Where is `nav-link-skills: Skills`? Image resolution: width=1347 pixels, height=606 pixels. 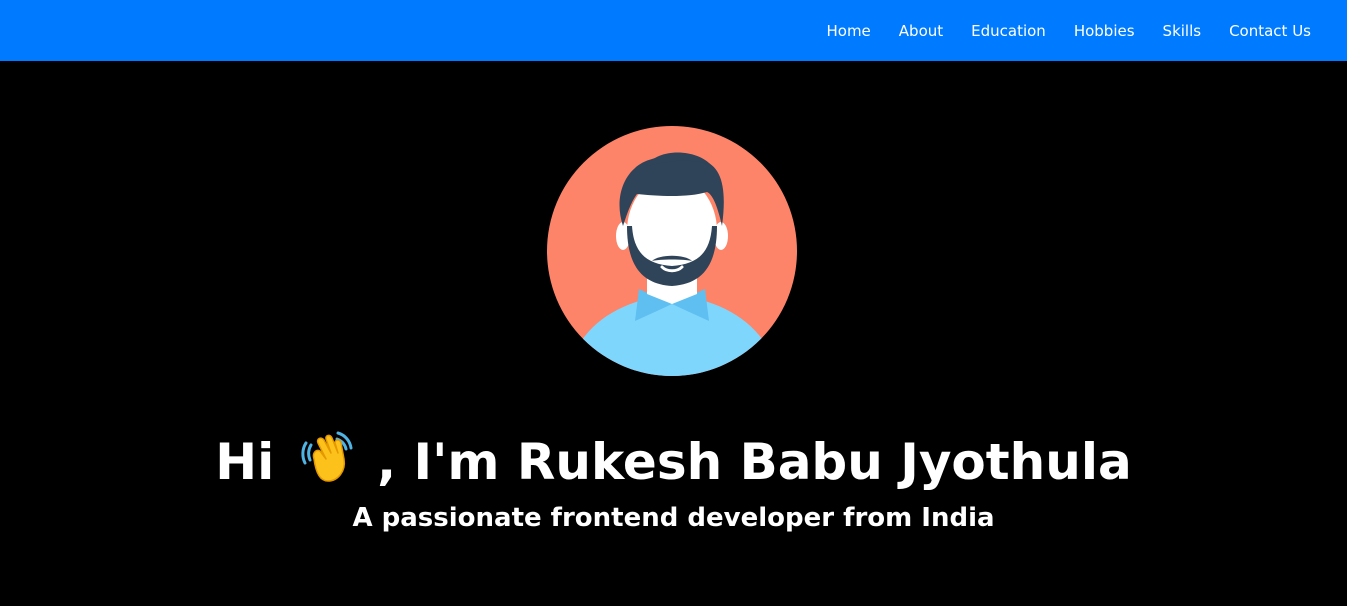 nav-link-skills: Skills is located at coordinates (1182, 31).